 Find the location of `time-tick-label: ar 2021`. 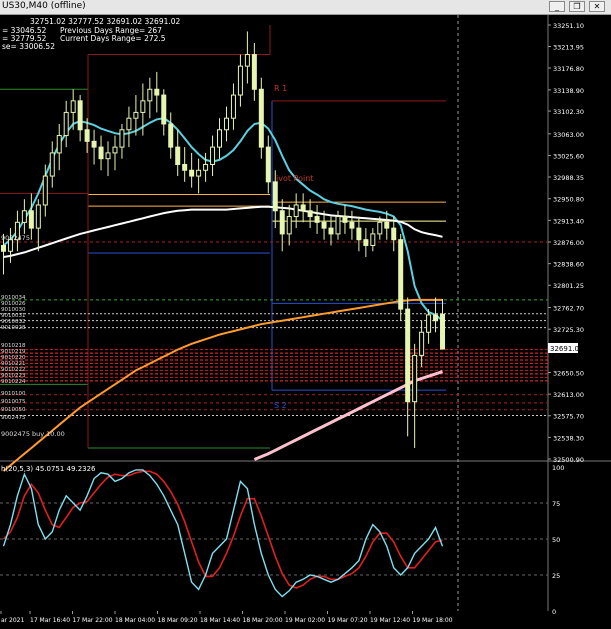

time-tick-label: ar 2021 is located at coordinates (13, 620).